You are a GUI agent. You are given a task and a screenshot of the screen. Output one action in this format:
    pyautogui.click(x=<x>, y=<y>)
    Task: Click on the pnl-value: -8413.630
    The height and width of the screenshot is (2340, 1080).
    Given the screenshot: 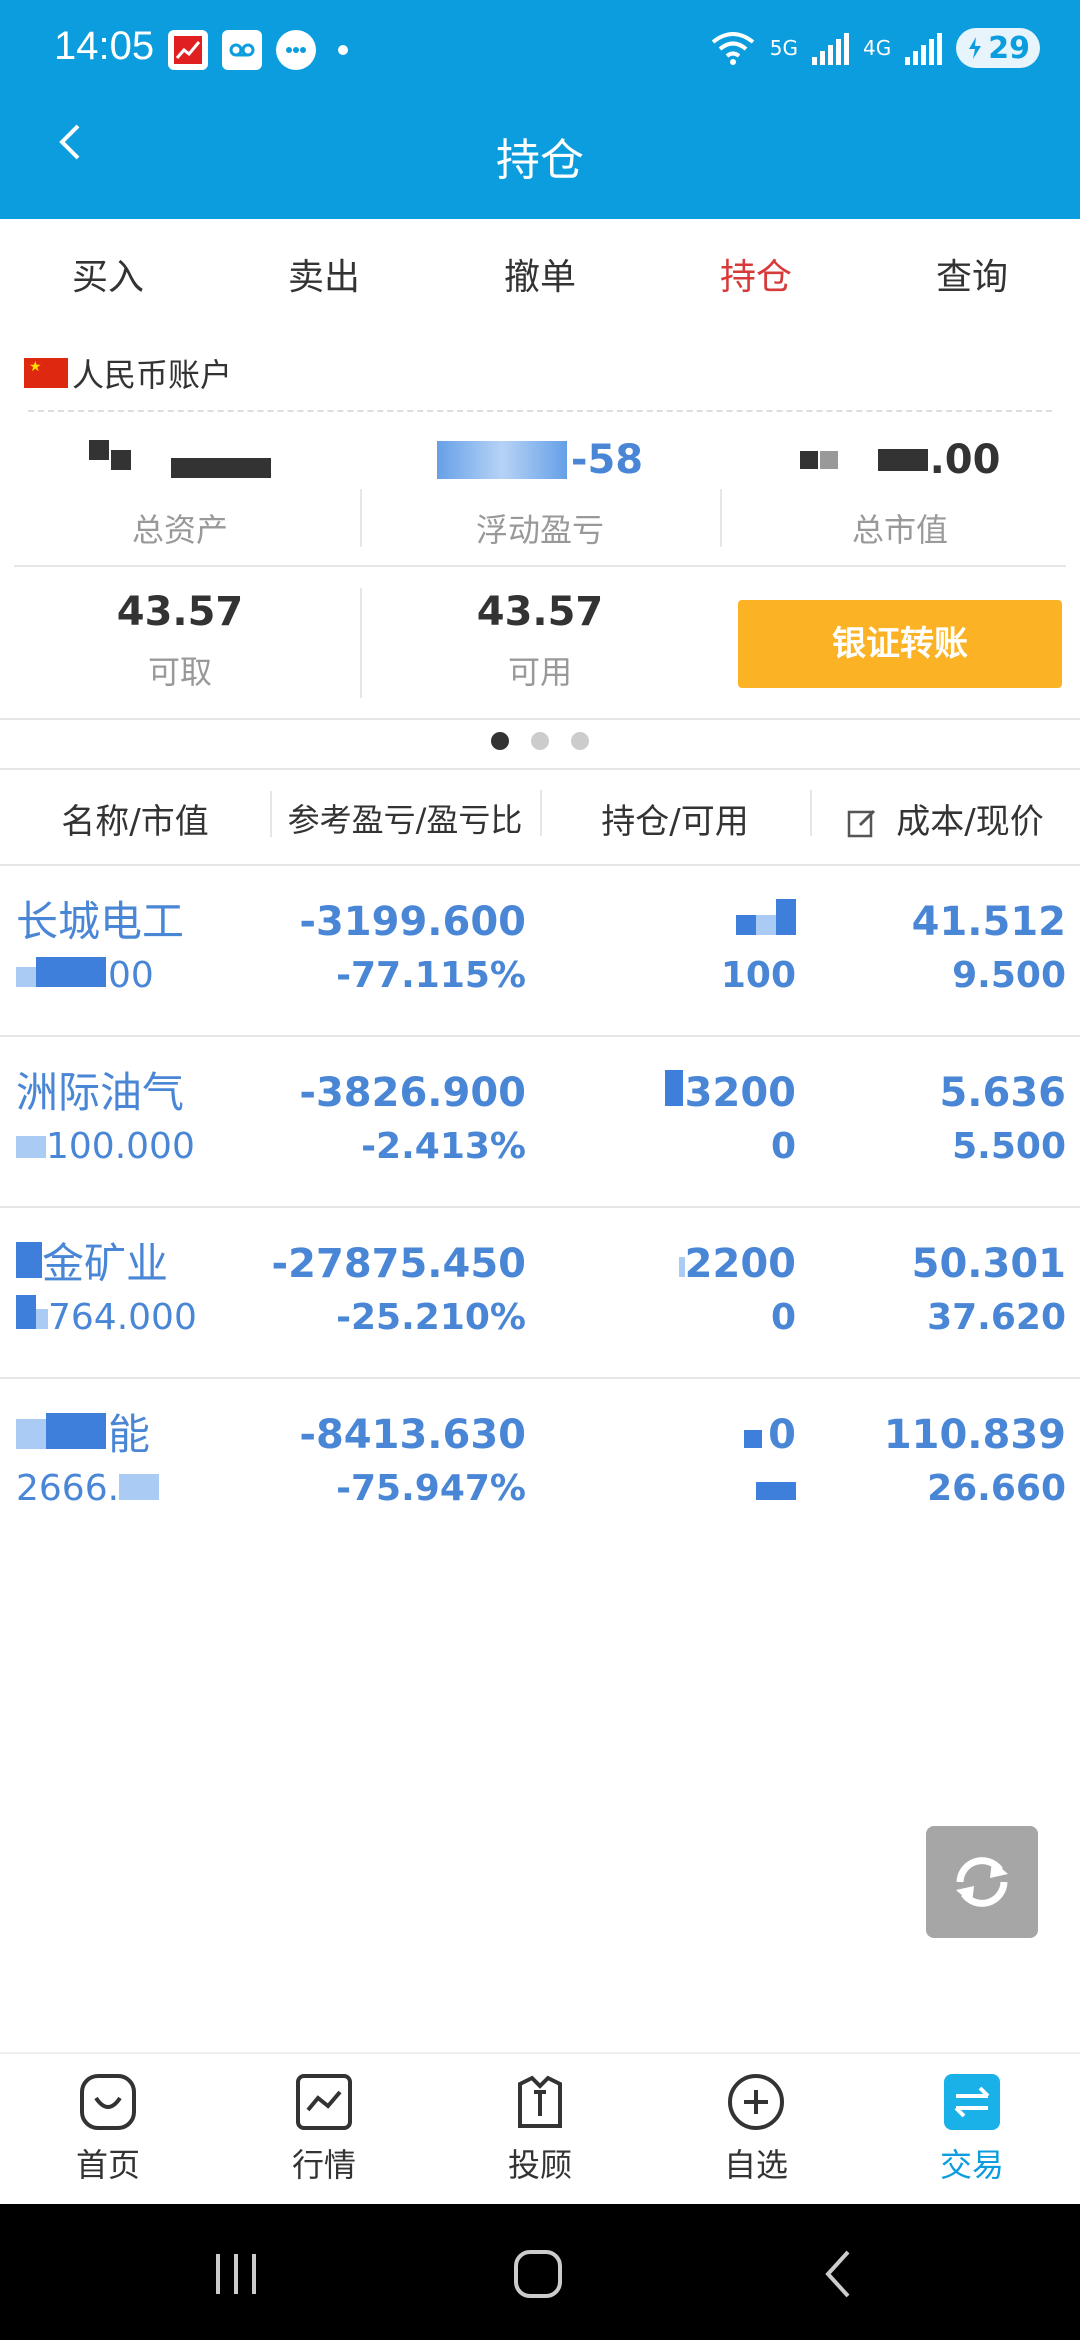 What is the action you would take?
    pyautogui.click(x=412, y=1435)
    